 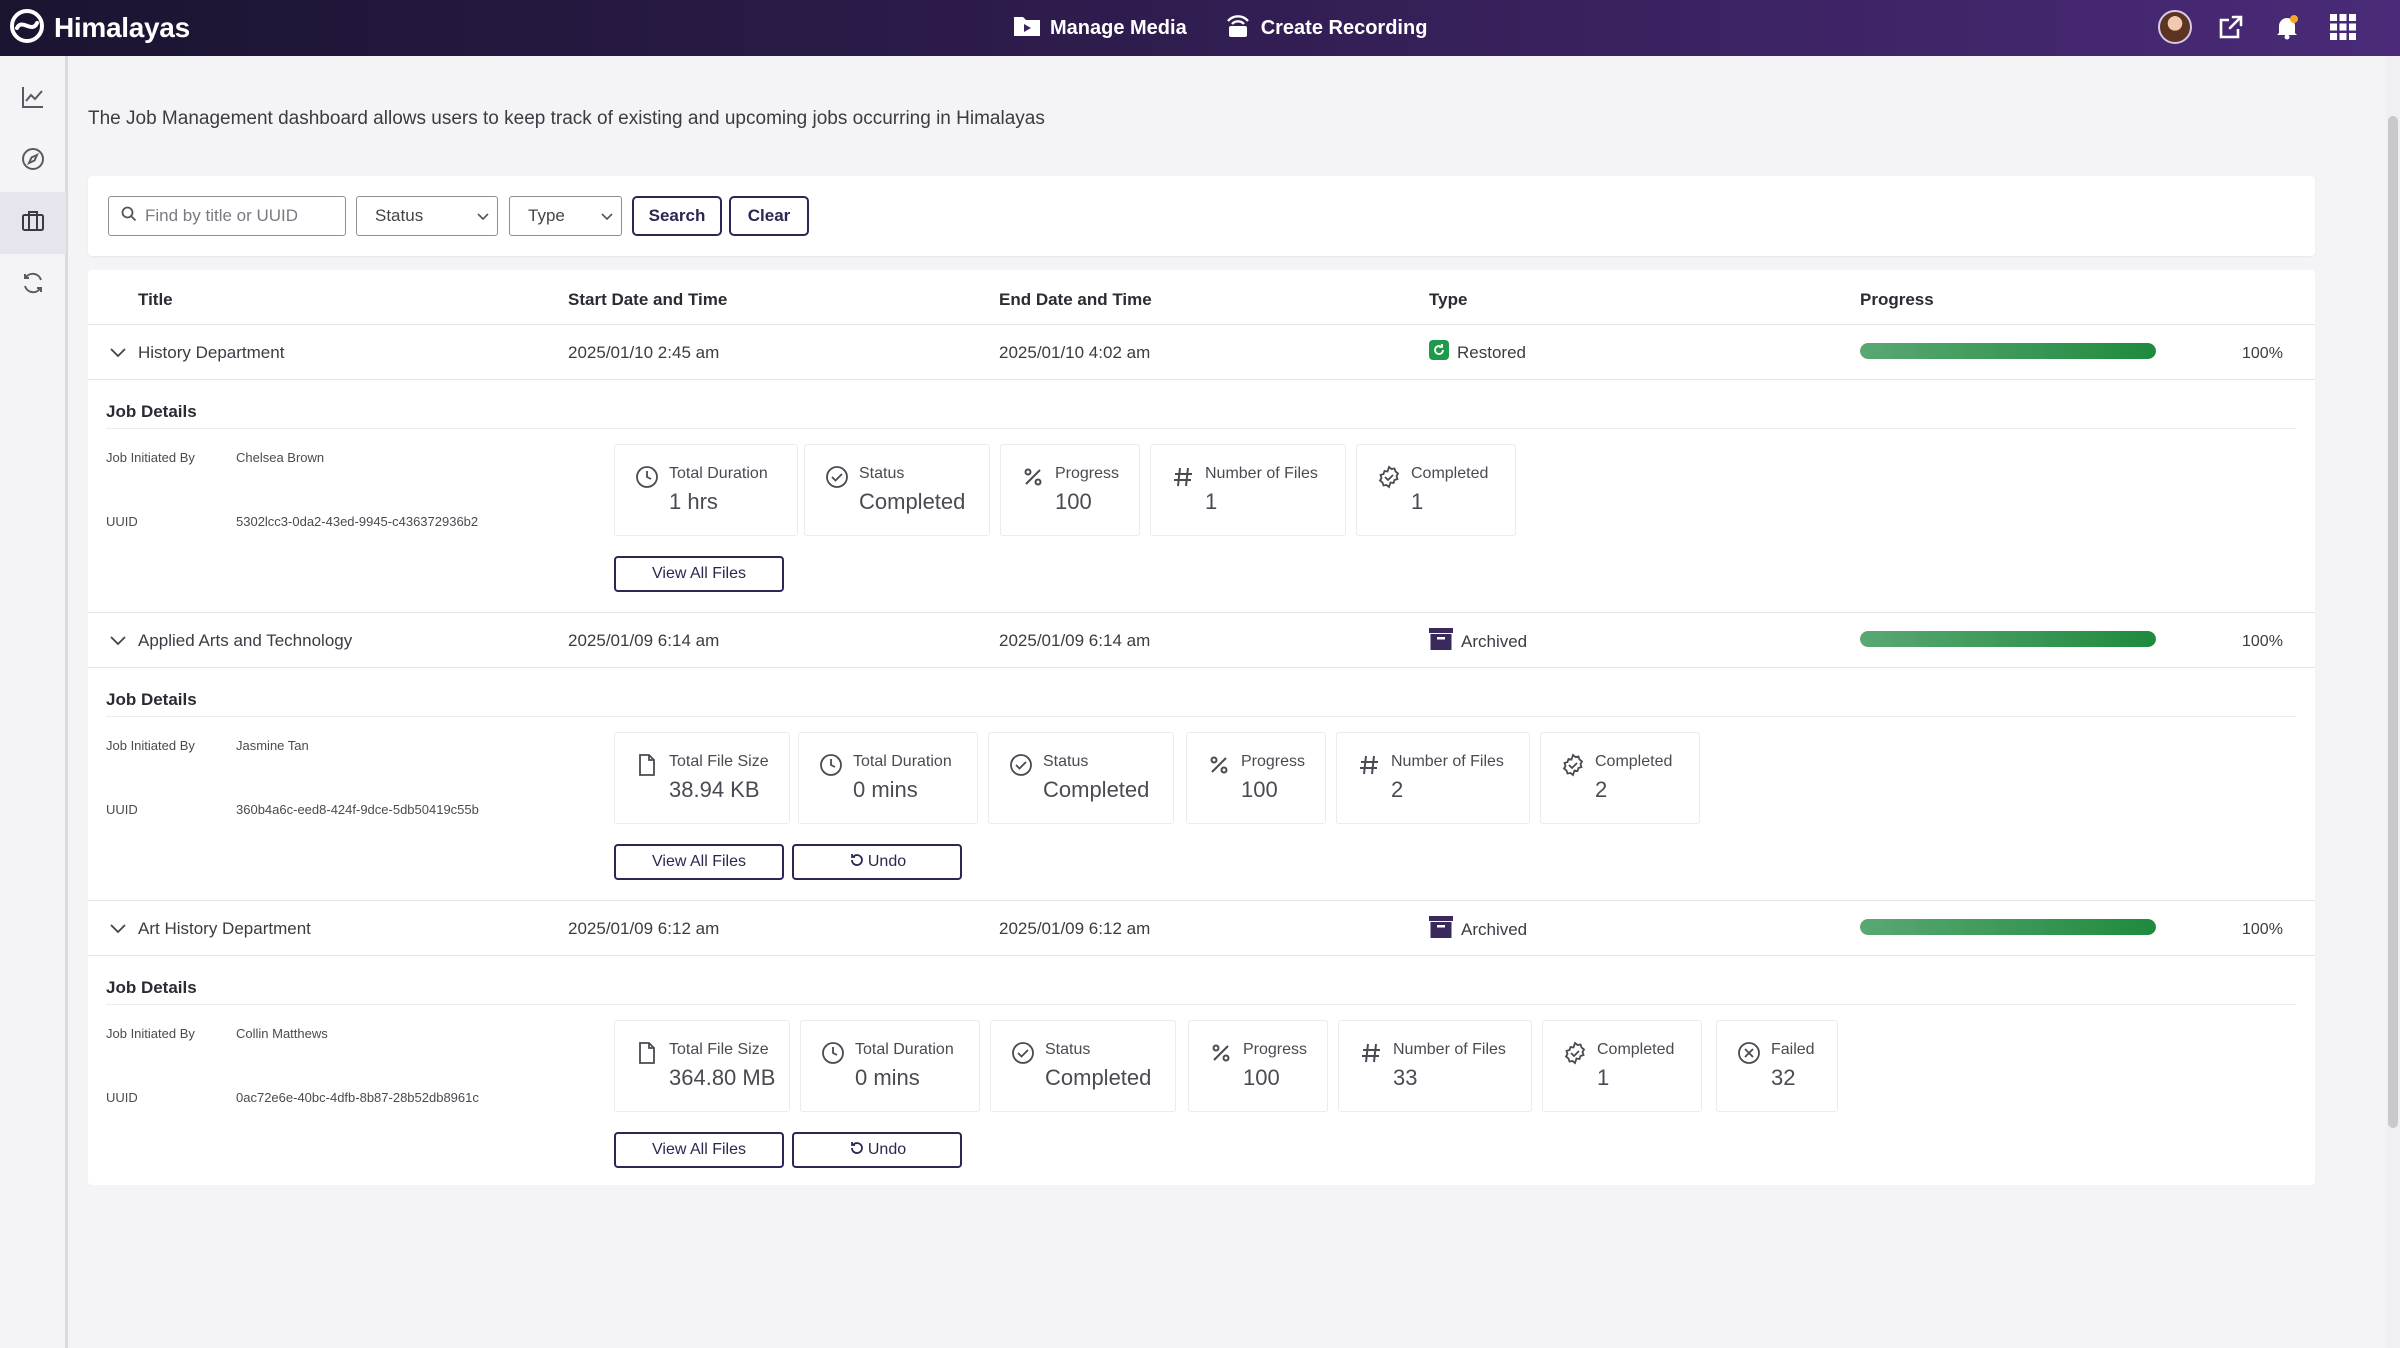 I want to click on job-type-label: Restored, so click(x=1491, y=352).